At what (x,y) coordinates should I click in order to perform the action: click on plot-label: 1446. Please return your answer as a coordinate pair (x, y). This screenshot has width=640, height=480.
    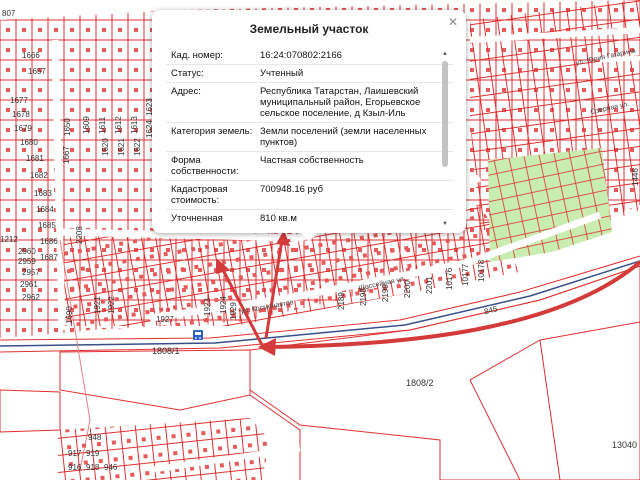
    Looking at the image, I should click on (635, 177).